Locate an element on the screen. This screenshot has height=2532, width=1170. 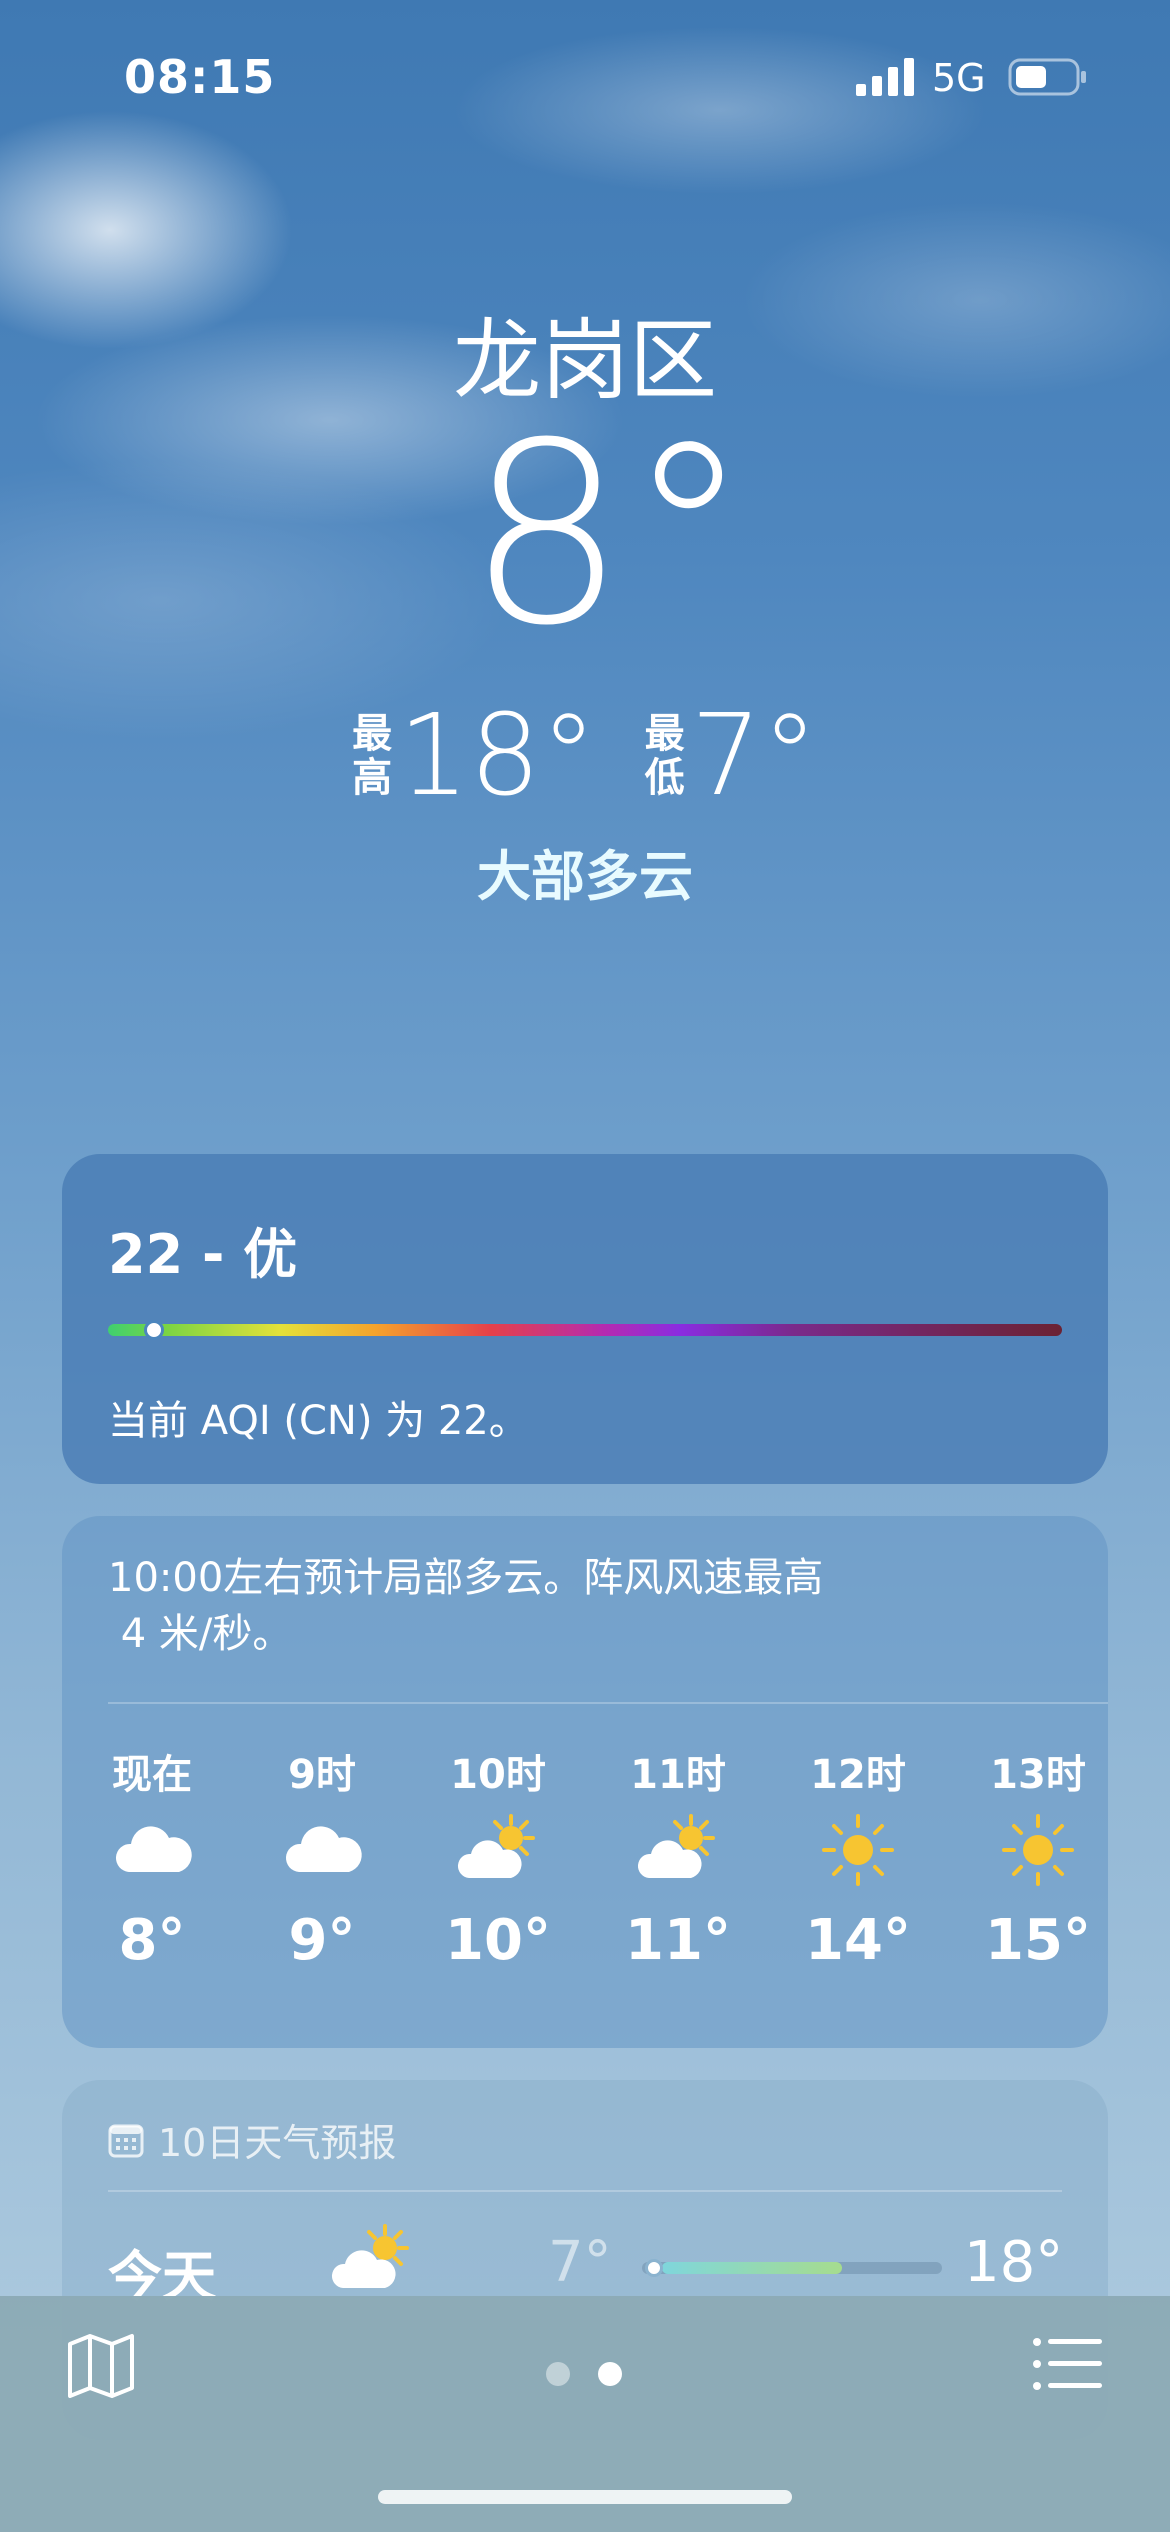
forecast-header: 10日天气预报 is located at coordinates (252, 2139).